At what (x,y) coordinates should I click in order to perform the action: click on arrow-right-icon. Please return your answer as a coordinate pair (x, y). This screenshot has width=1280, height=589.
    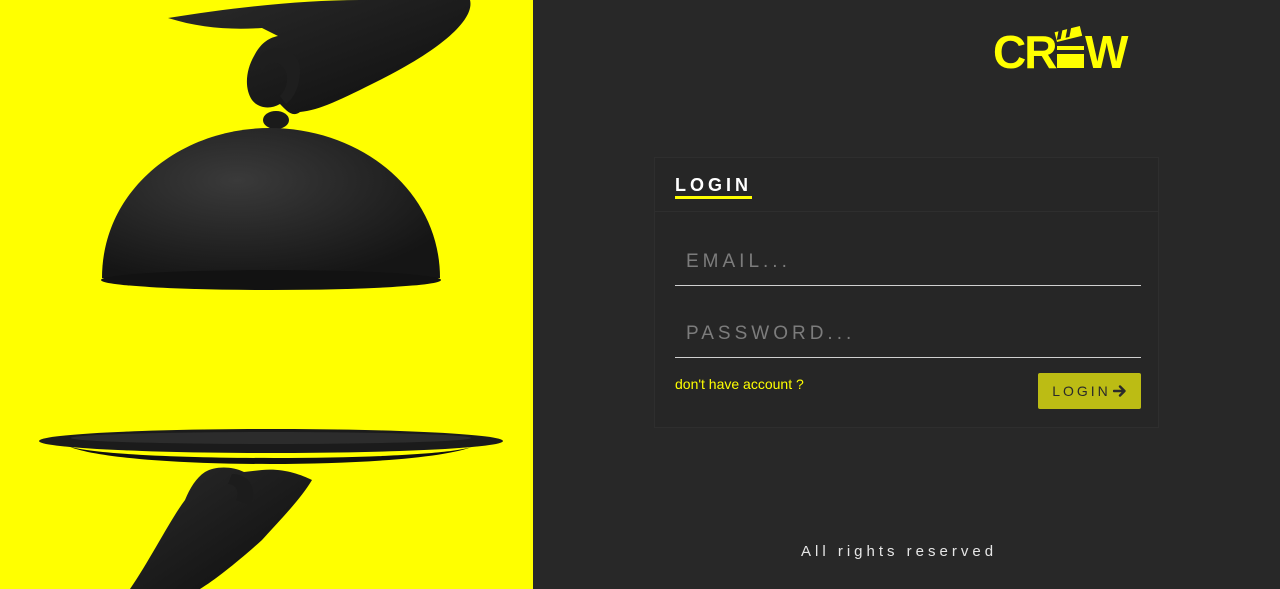
    Looking at the image, I should click on (1119, 391).